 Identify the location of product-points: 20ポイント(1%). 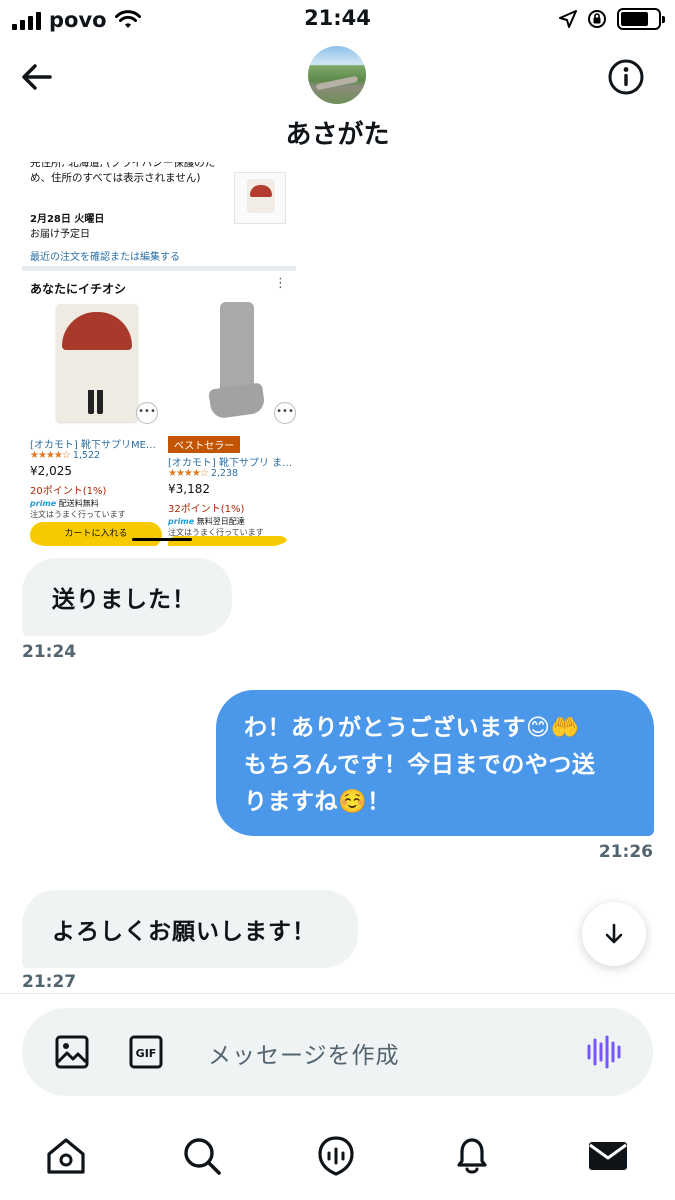
(68, 491).